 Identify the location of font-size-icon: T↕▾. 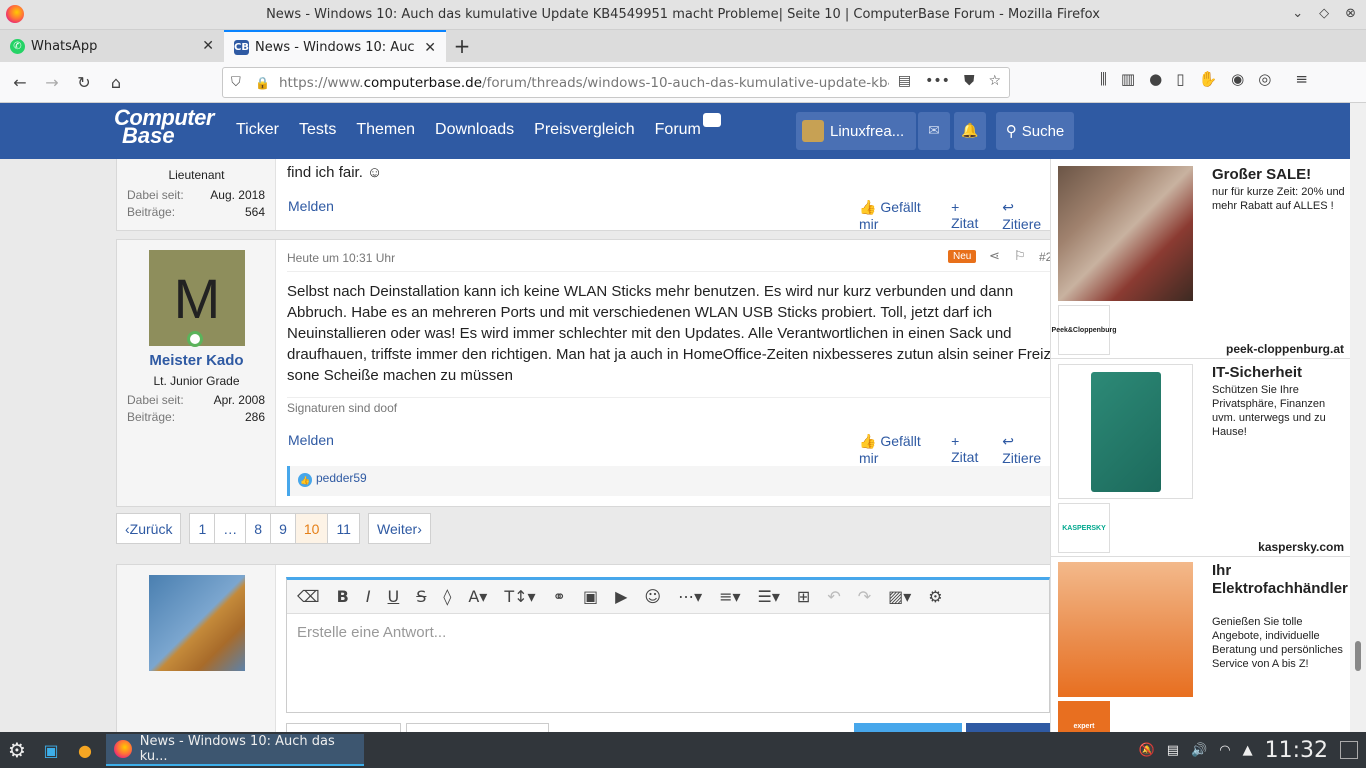
(519, 596).